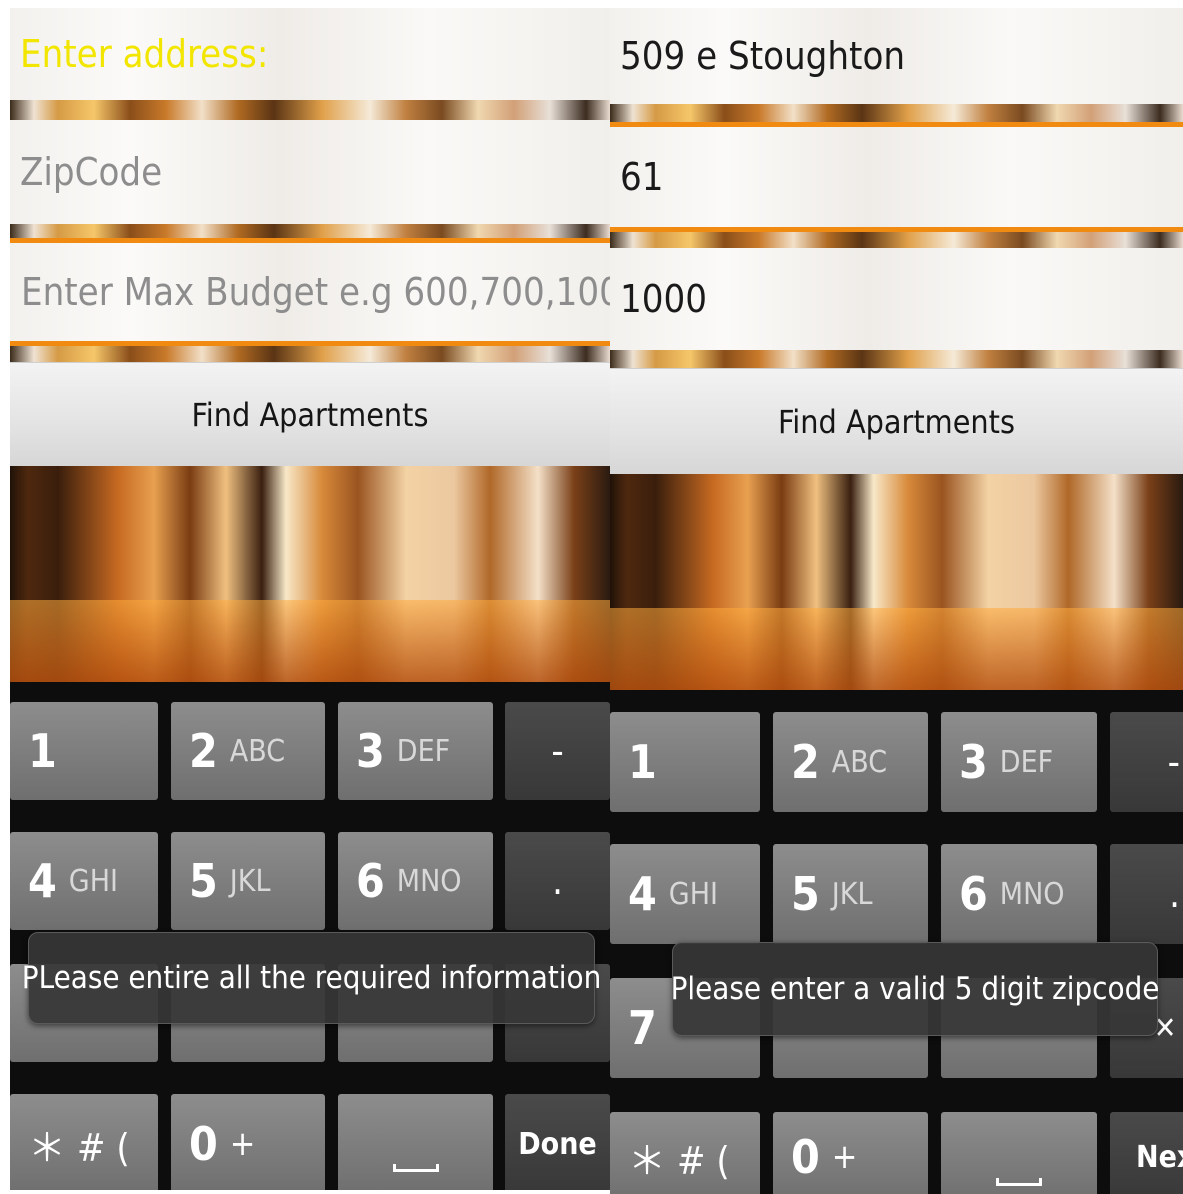 The height and width of the screenshot is (1194, 1183). Describe the element at coordinates (91, 172) in the screenshot. I see `zipcode-placeholder: ZipCode` at that location.